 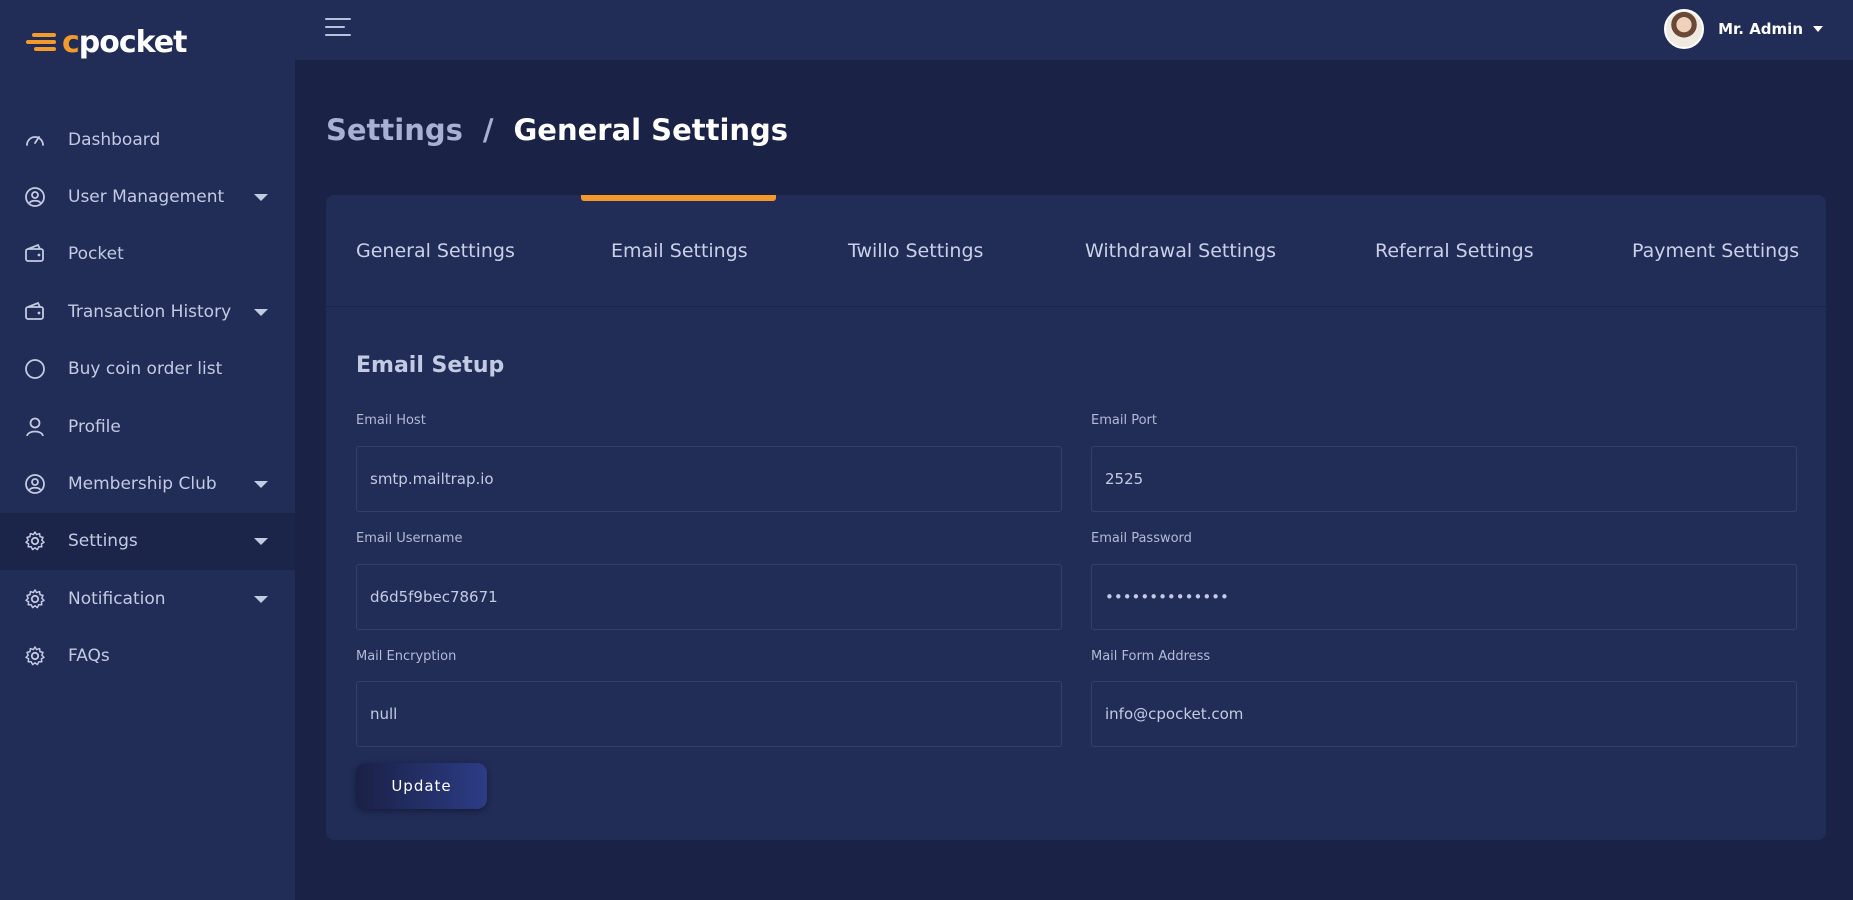 What do you see at coordinates (117, 598) in the screenshot?
I see `sidebar-item-label: Notification` at bounding box center [117, 598].